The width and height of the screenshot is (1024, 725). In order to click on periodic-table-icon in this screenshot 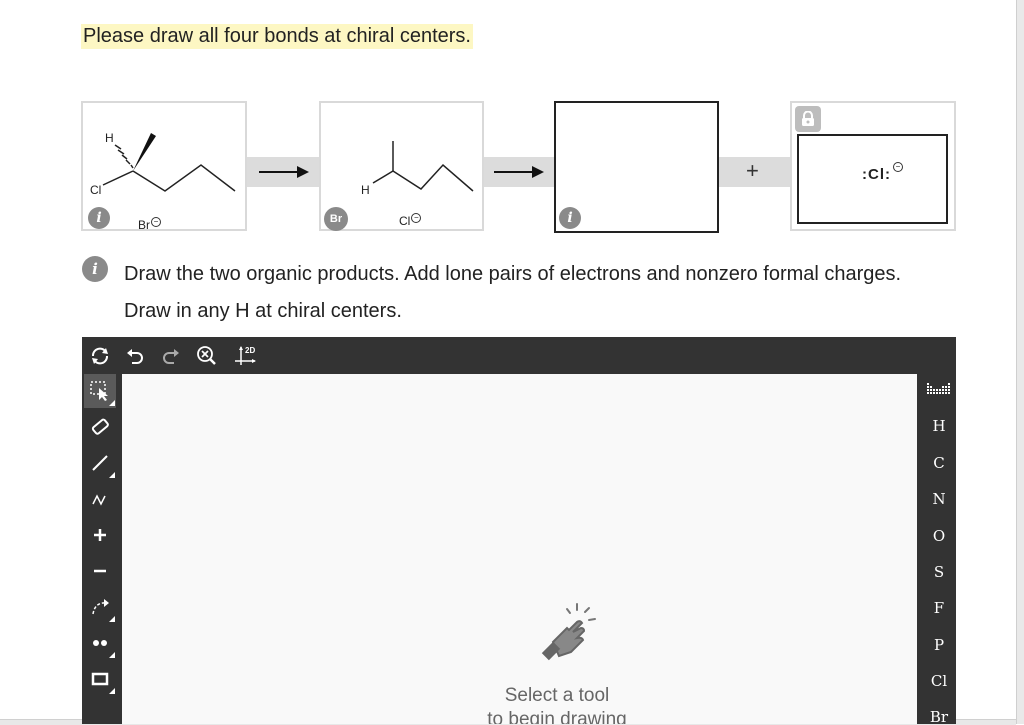, I will do `click(939, 391)`.